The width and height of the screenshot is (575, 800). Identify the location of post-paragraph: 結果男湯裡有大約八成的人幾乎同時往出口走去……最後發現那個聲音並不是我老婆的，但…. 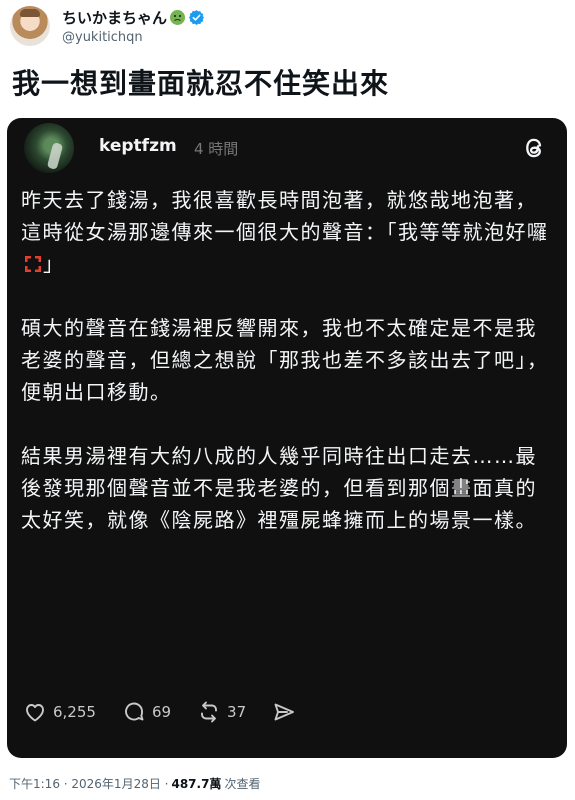
(279, 488).